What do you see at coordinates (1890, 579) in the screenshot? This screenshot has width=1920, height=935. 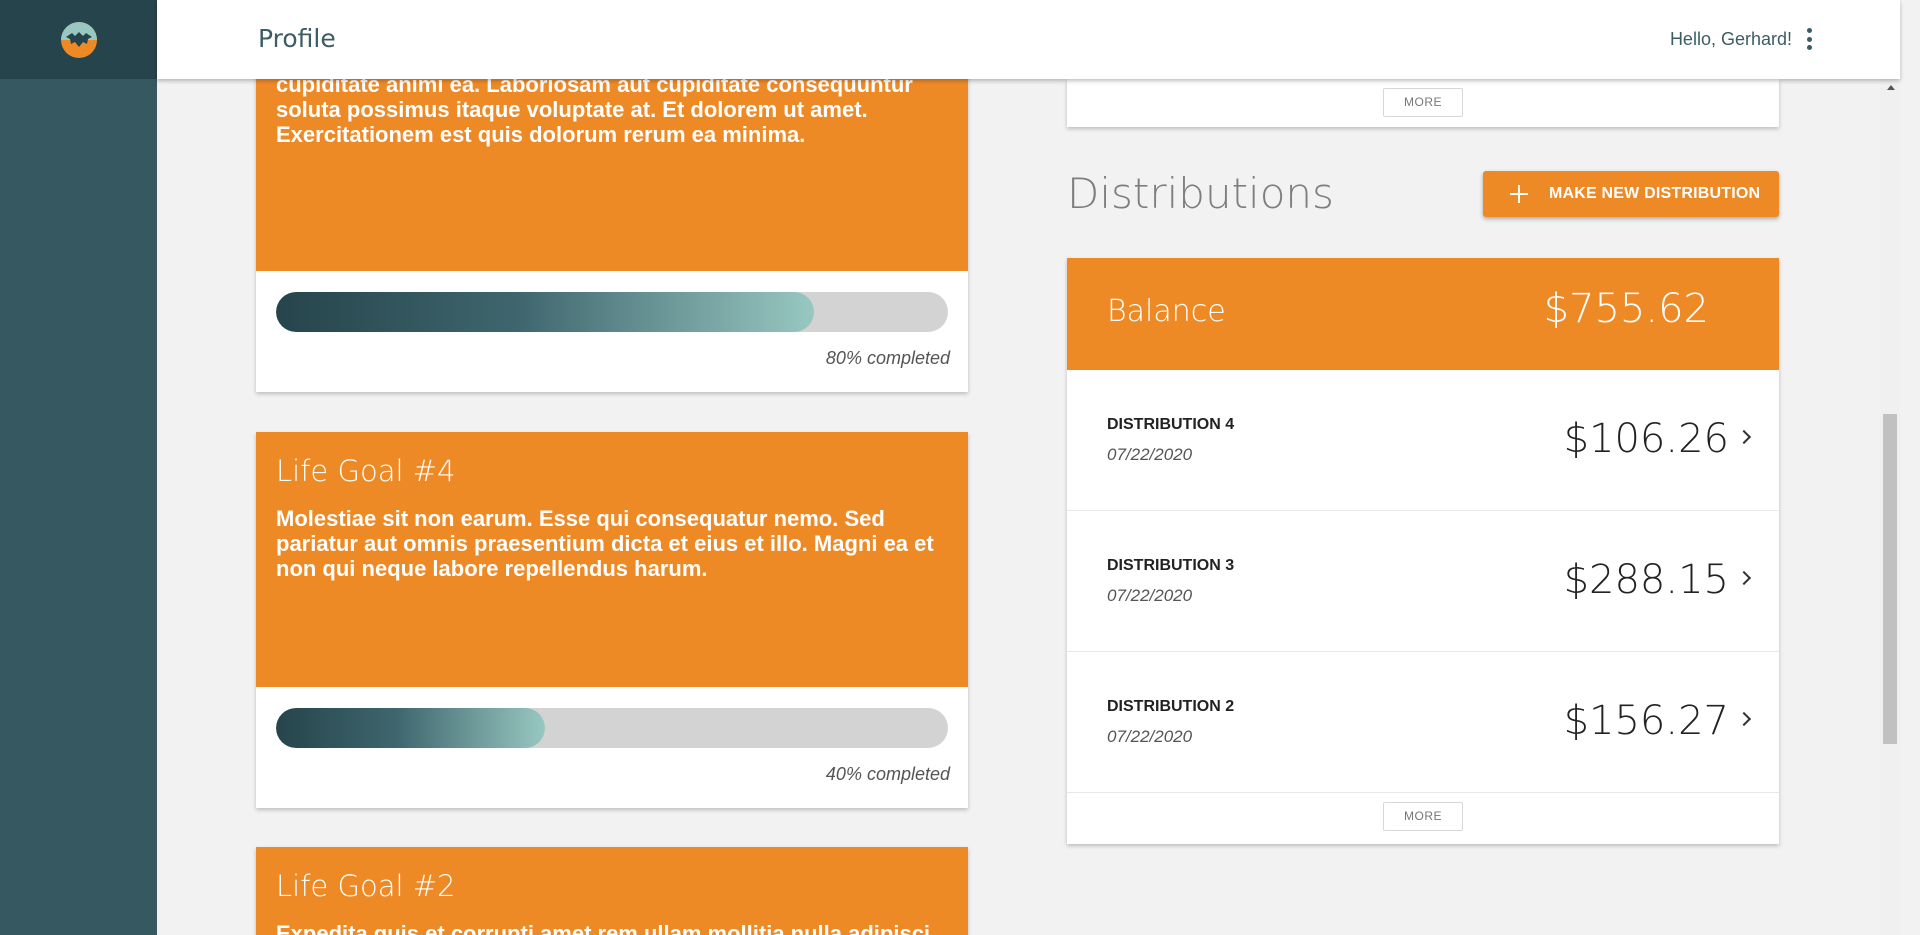 I see `scrollbar-thumb` at bounding box center [1890, 579].